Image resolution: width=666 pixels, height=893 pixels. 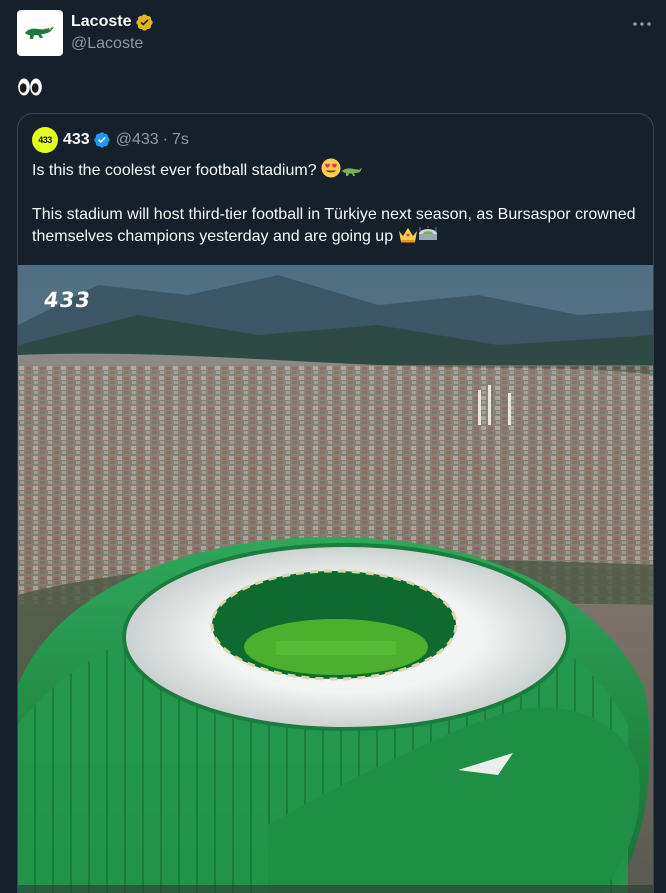 I want to click on author-handle: @Lacoste, so click(x=112, y=44).